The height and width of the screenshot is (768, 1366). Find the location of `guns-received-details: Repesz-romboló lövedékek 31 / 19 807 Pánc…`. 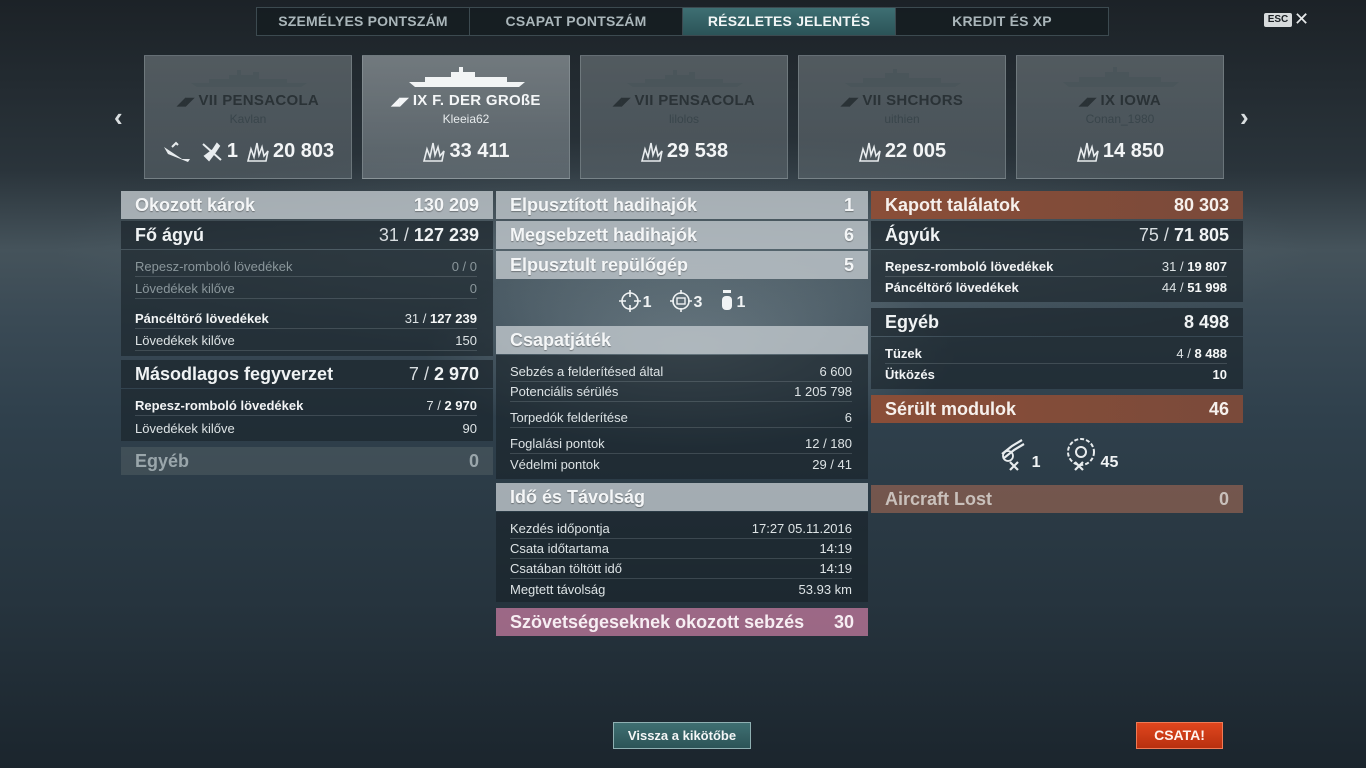

guns-received-details: Repesz-romboló lövedékek 31 / 19 807 Pánc… is located at coordinates (1057, 276).